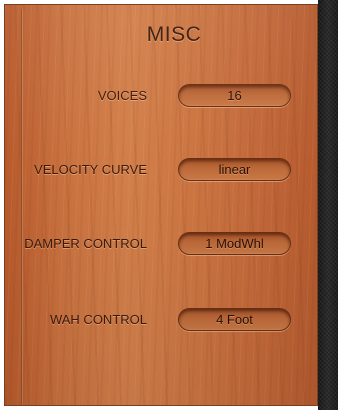  What do you see at coordinates (174, 34) in the screenshot?
I see `panel-title: MISC` at bounding box center [174, 34].